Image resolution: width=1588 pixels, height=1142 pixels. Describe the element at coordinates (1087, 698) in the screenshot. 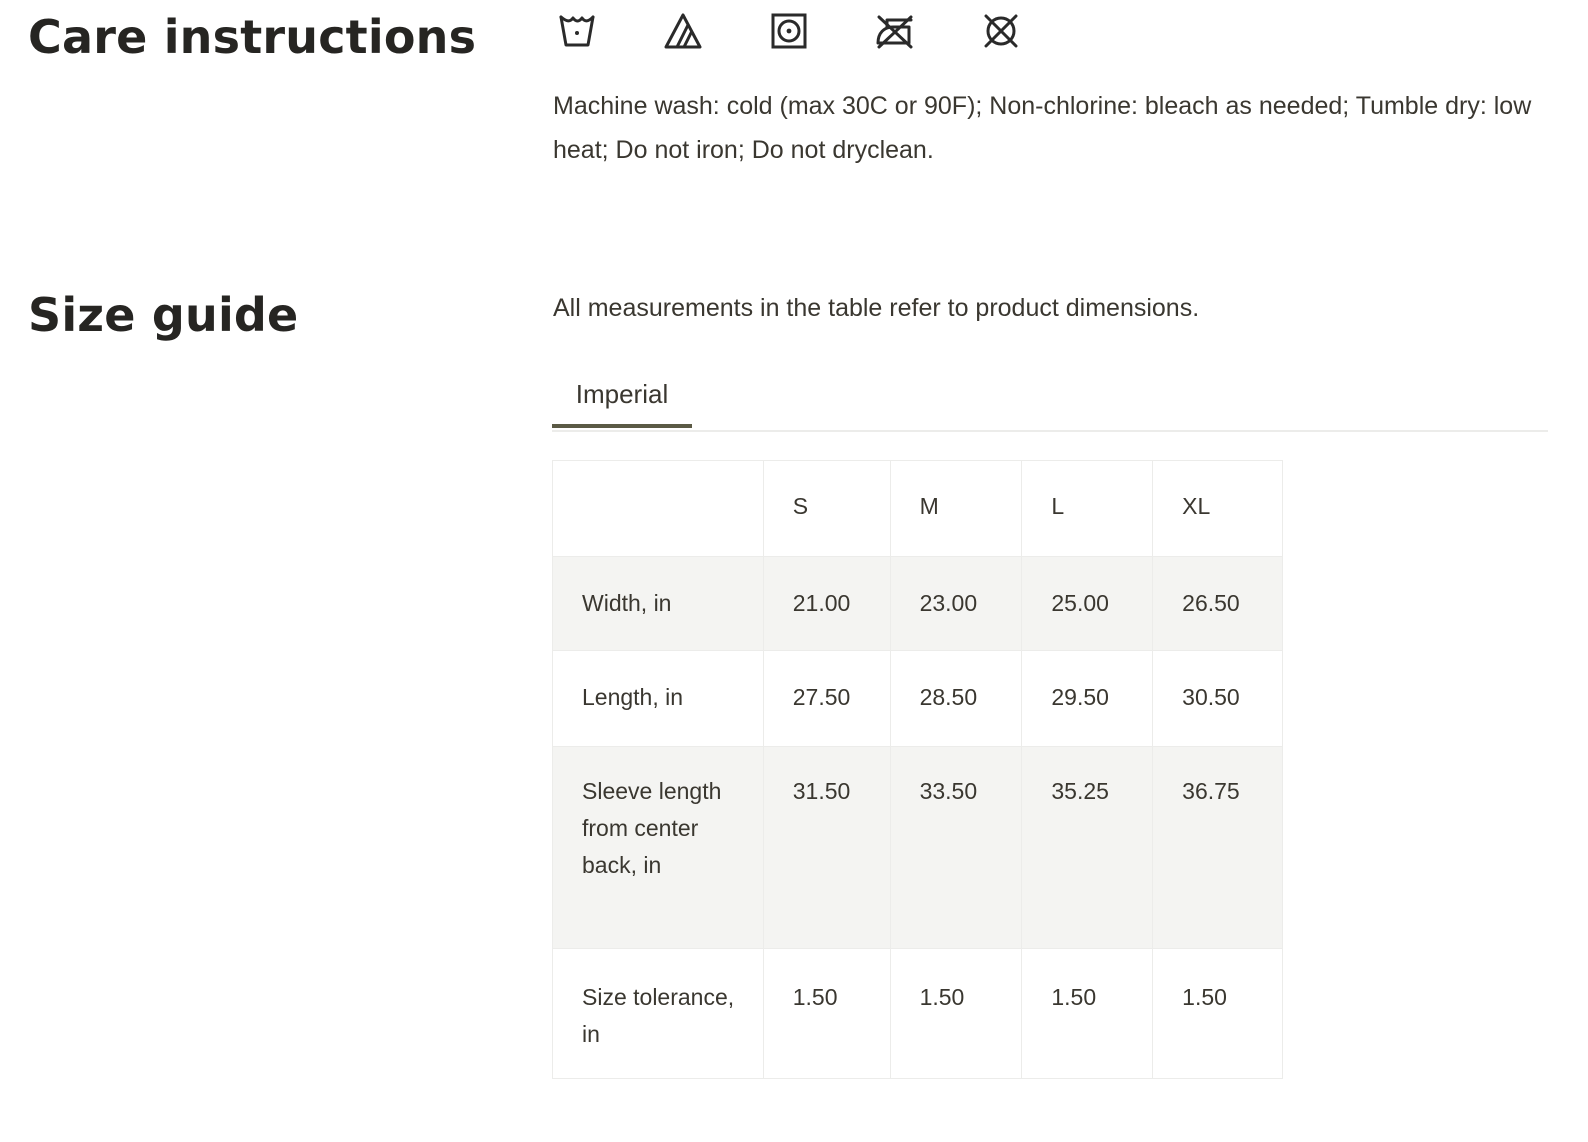

I see `table-cell: 29.50` at that location.